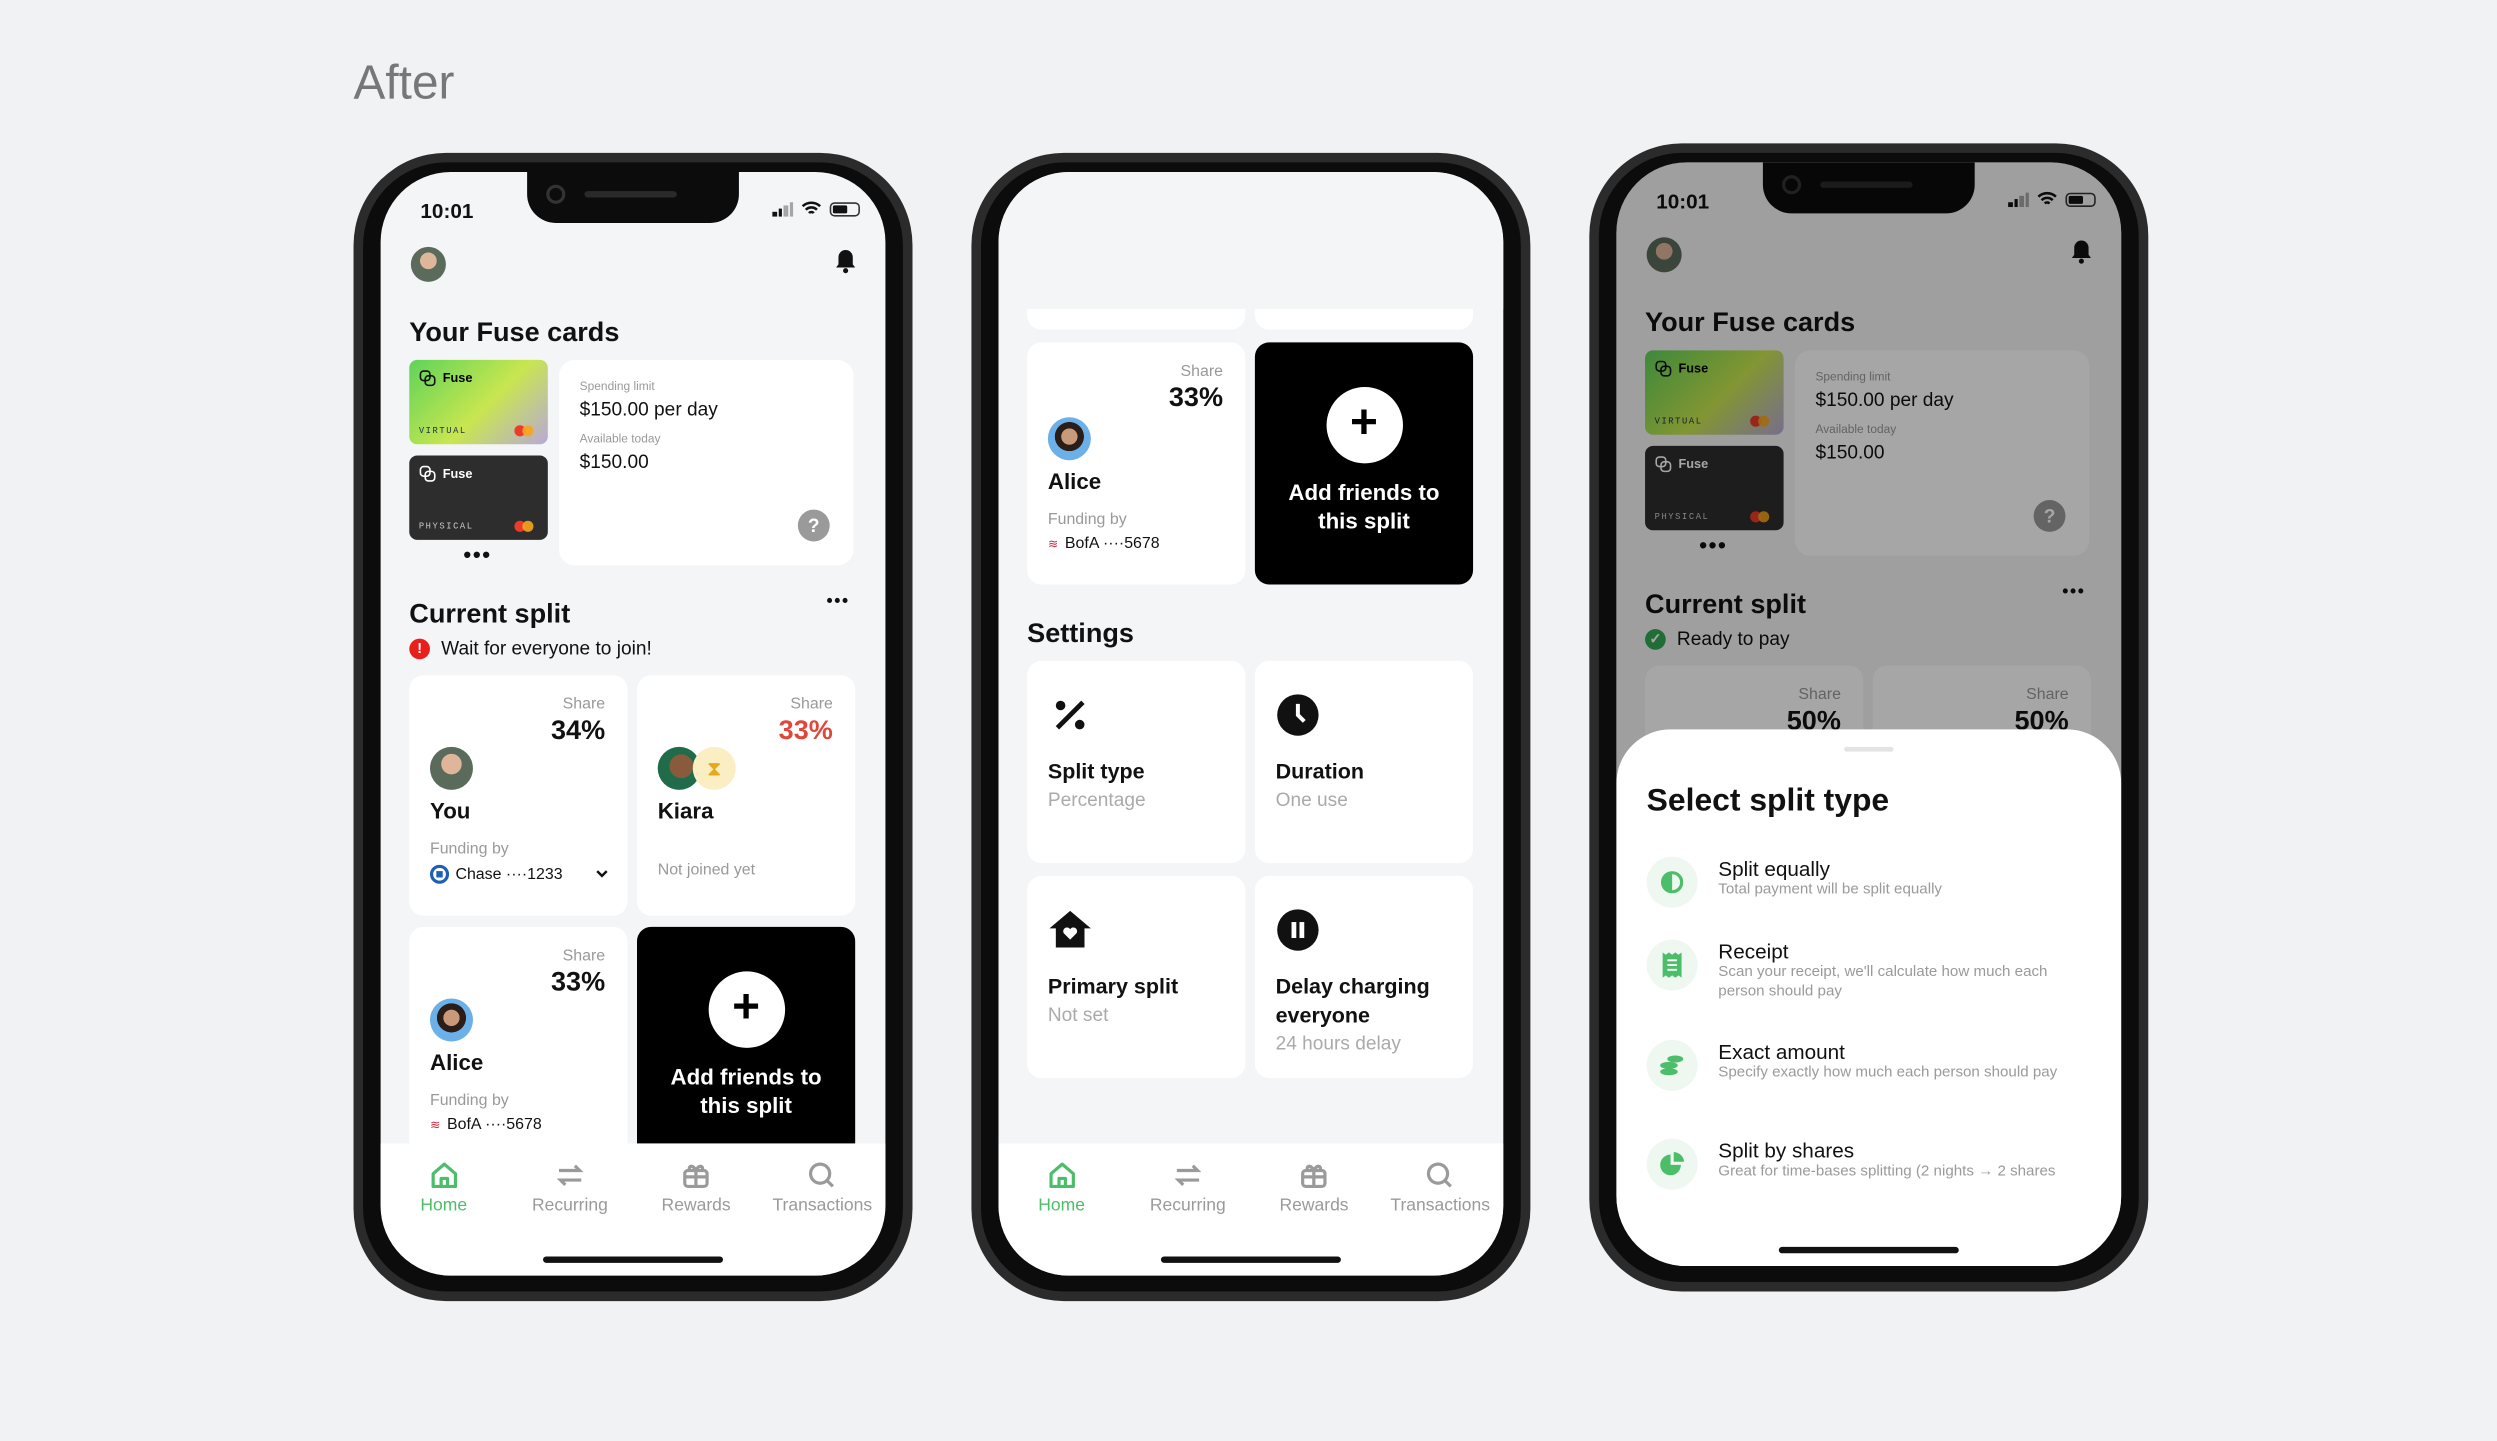  I want to click on wifi-icon, so click(811, 208).